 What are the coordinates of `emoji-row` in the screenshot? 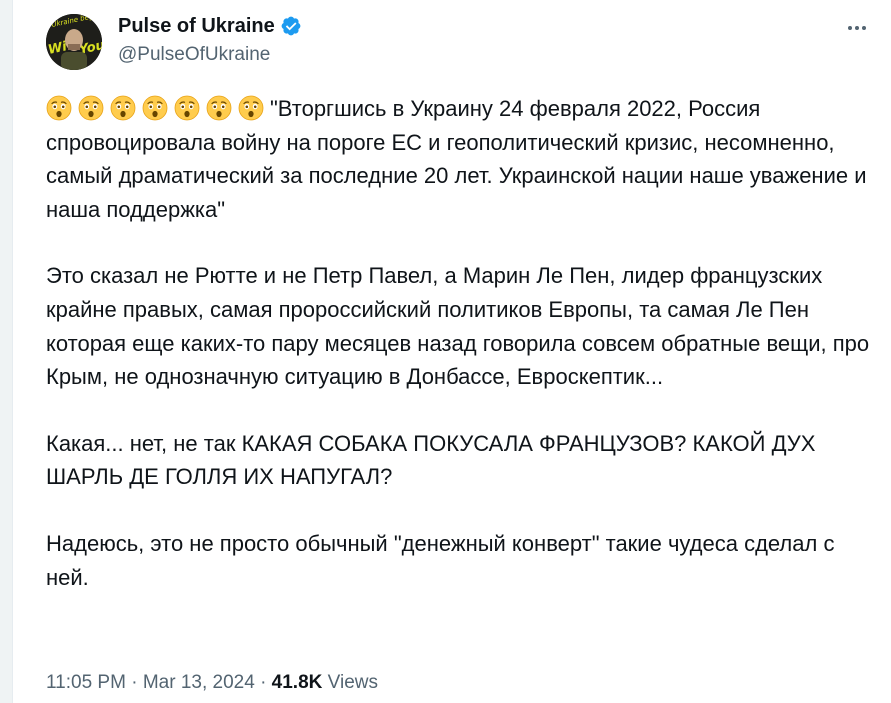 It's located at (158, 108).